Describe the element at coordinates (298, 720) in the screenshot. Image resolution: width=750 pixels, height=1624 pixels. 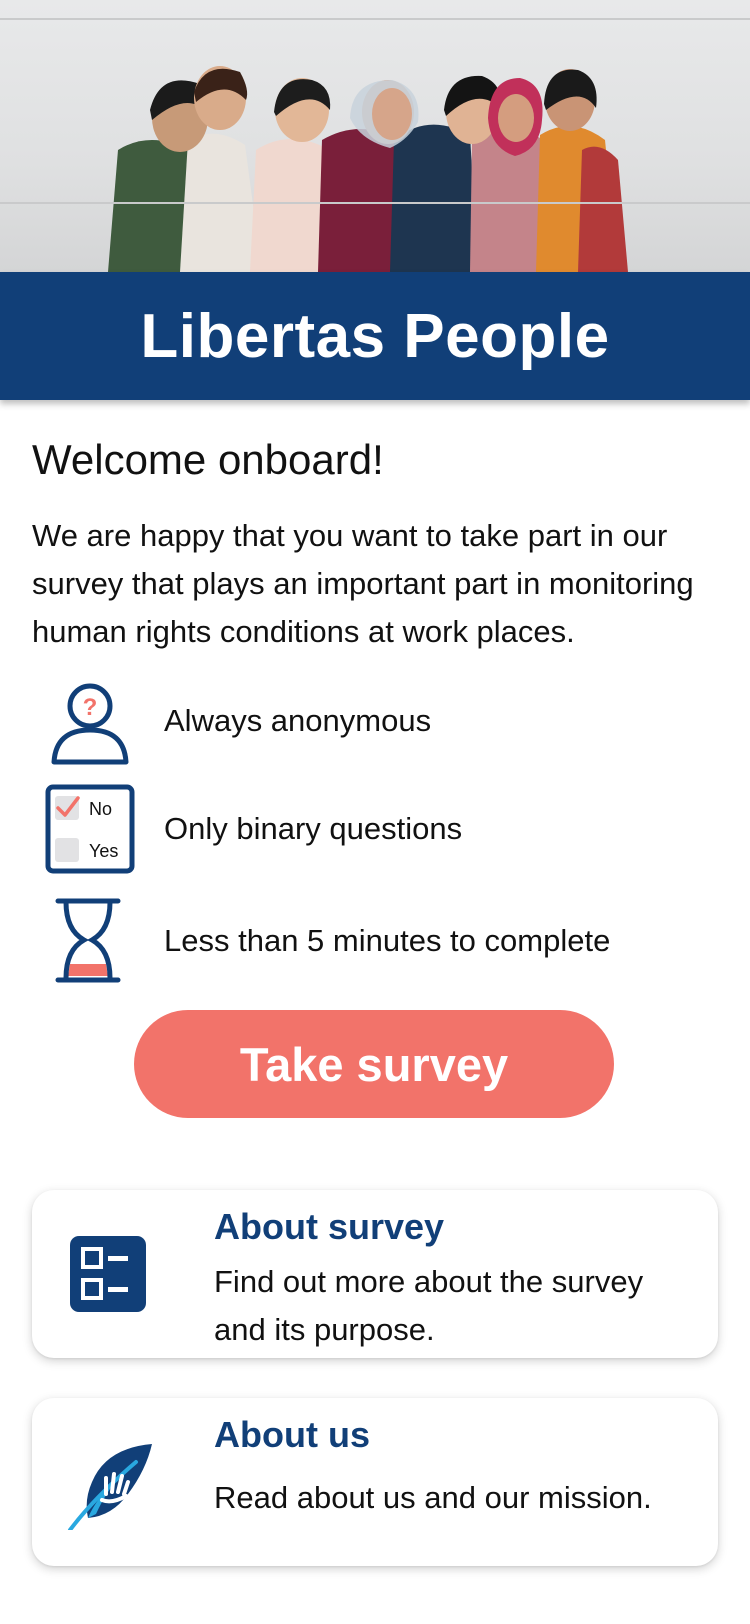
I see `feature-label: Always anonymous` at that location.